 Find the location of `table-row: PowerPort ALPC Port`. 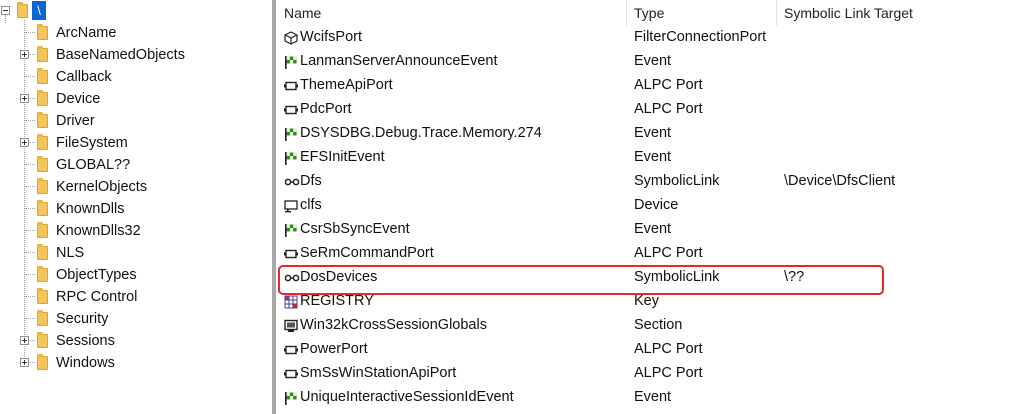

table-row: PowerPort ALPC Port is located at coordinates (644, 350).